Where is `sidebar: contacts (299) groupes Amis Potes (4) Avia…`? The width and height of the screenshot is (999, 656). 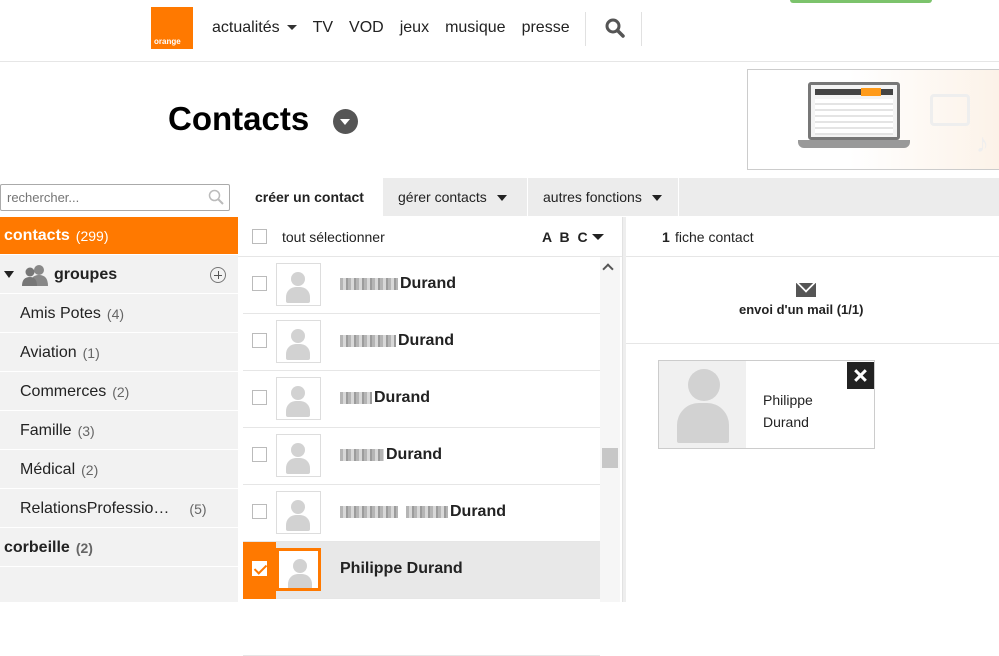 sidebar: contacts (299) groupes Amis Potes (4) Avia… is located at coordinates (119, 409).